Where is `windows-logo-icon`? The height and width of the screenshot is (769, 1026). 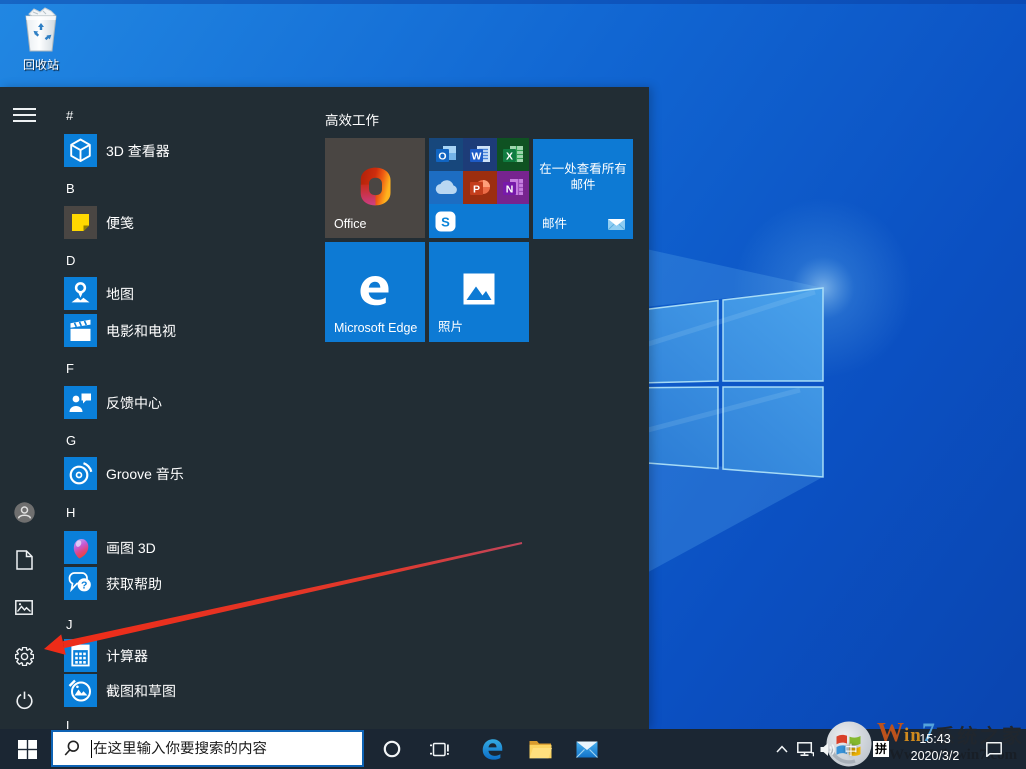
windows-logo-icon is located at coordinates (27, 749).